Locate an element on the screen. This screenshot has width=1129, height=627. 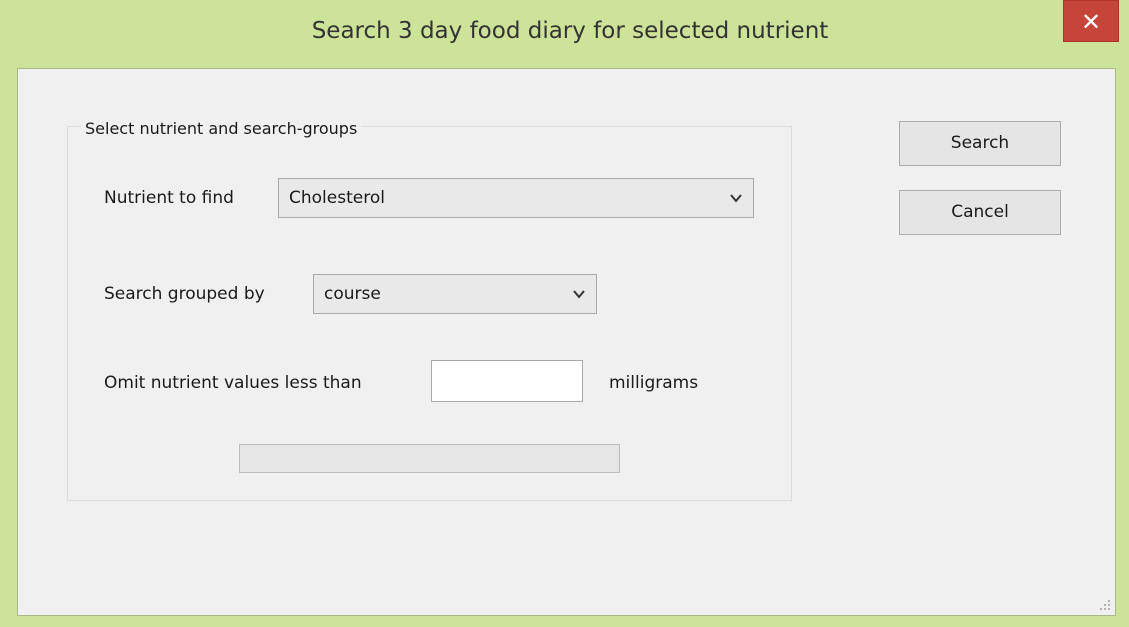
close-icon: ✕ is located at coordinates (1091, 22).